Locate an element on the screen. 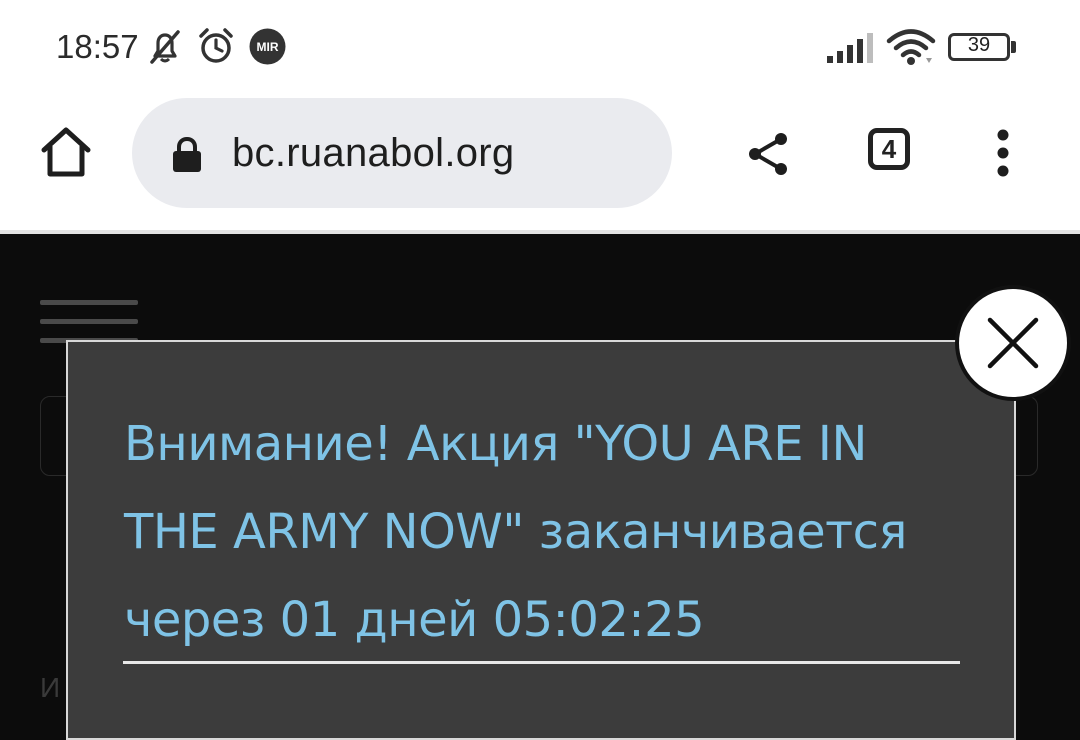 Image resolution: width=1080 pixels, height=740 pixels. bell-off-icon is located at coordinates (165, 47).